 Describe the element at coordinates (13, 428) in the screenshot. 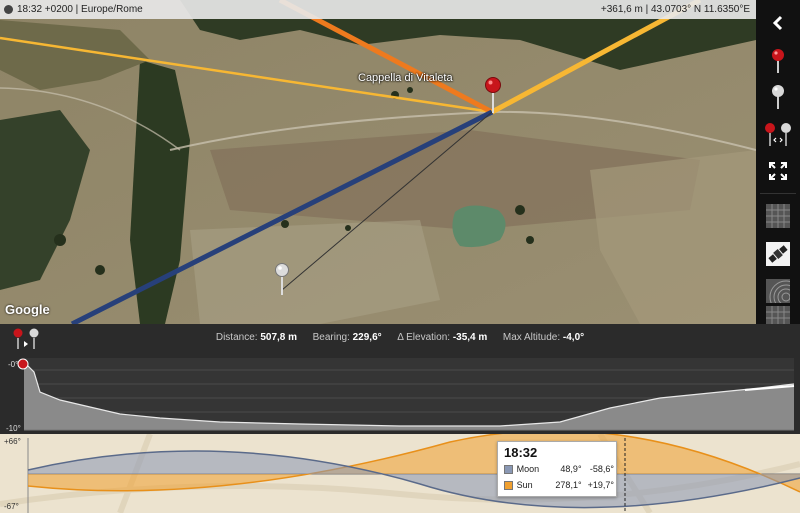

I see `profile-y-bottom-label: -10°` at that location.